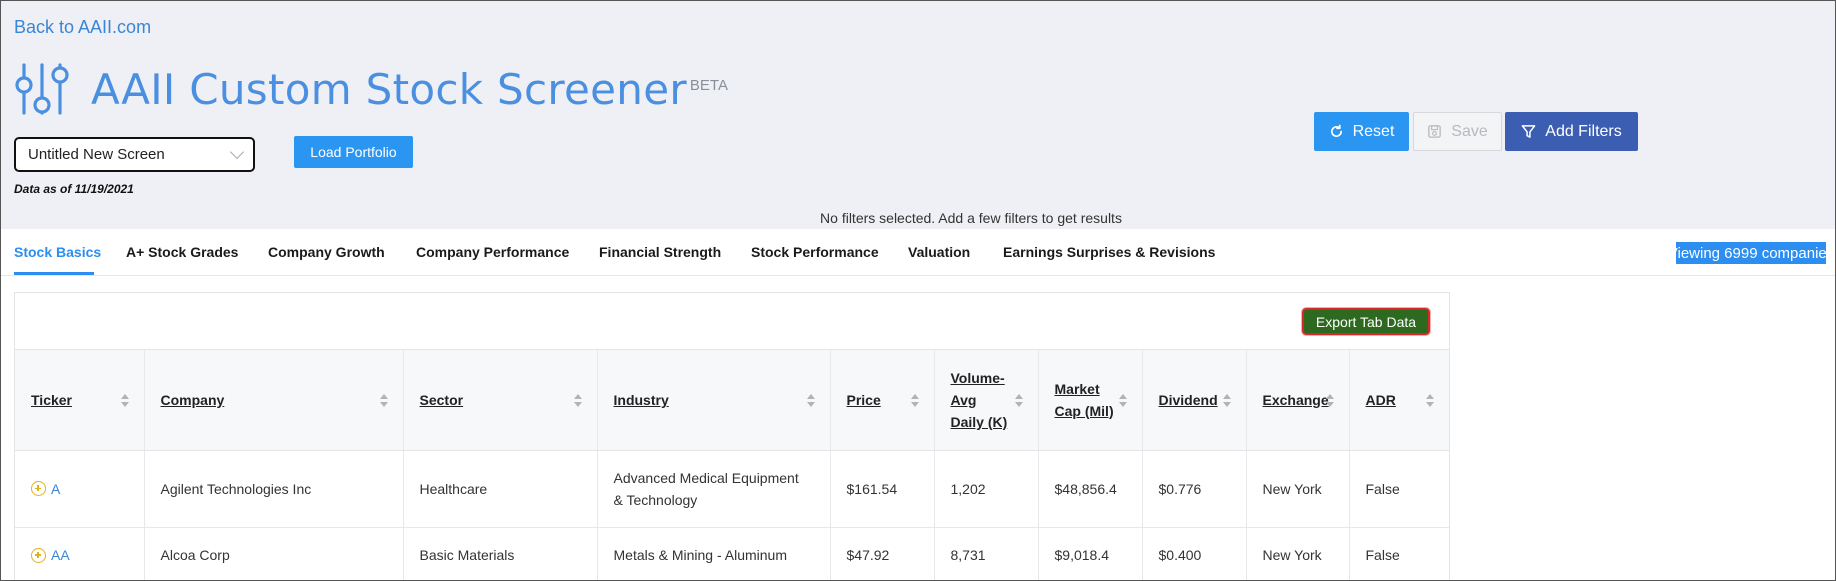 This screenshot has height=581, width=1836. Describe the element at coordinates (237, 152) in the screenshot. I see `chevron-down-icon` at that location.